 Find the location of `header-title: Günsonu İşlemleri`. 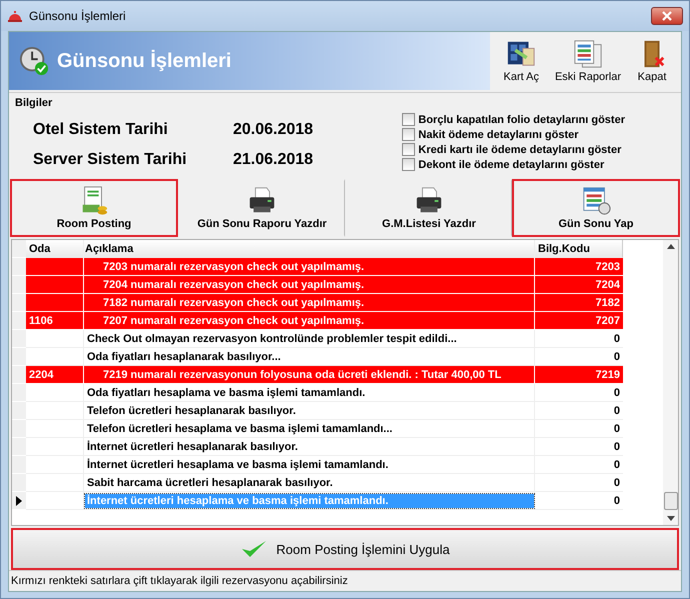

header-title: Günsonu İşlemleri is located at coordinates (144, 61).